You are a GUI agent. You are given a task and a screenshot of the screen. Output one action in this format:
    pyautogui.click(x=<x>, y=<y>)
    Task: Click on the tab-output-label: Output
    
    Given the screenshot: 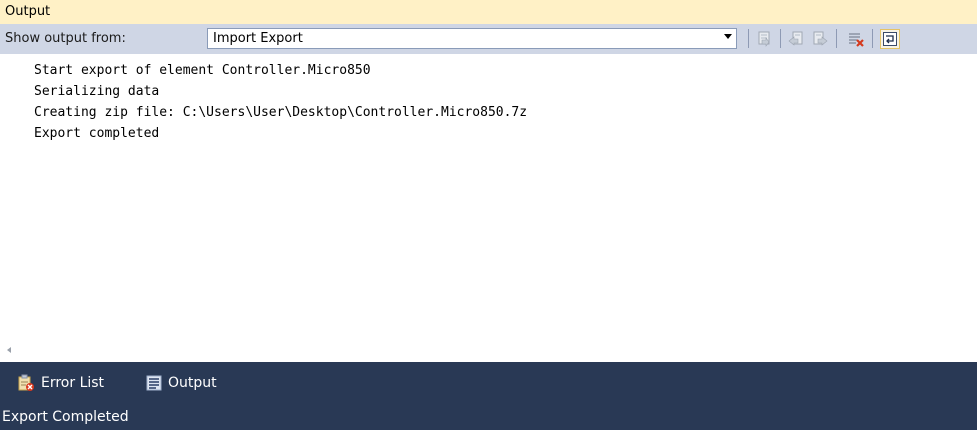 What is the action you would take?
    pyautogui.click(x=192, y=383)
    